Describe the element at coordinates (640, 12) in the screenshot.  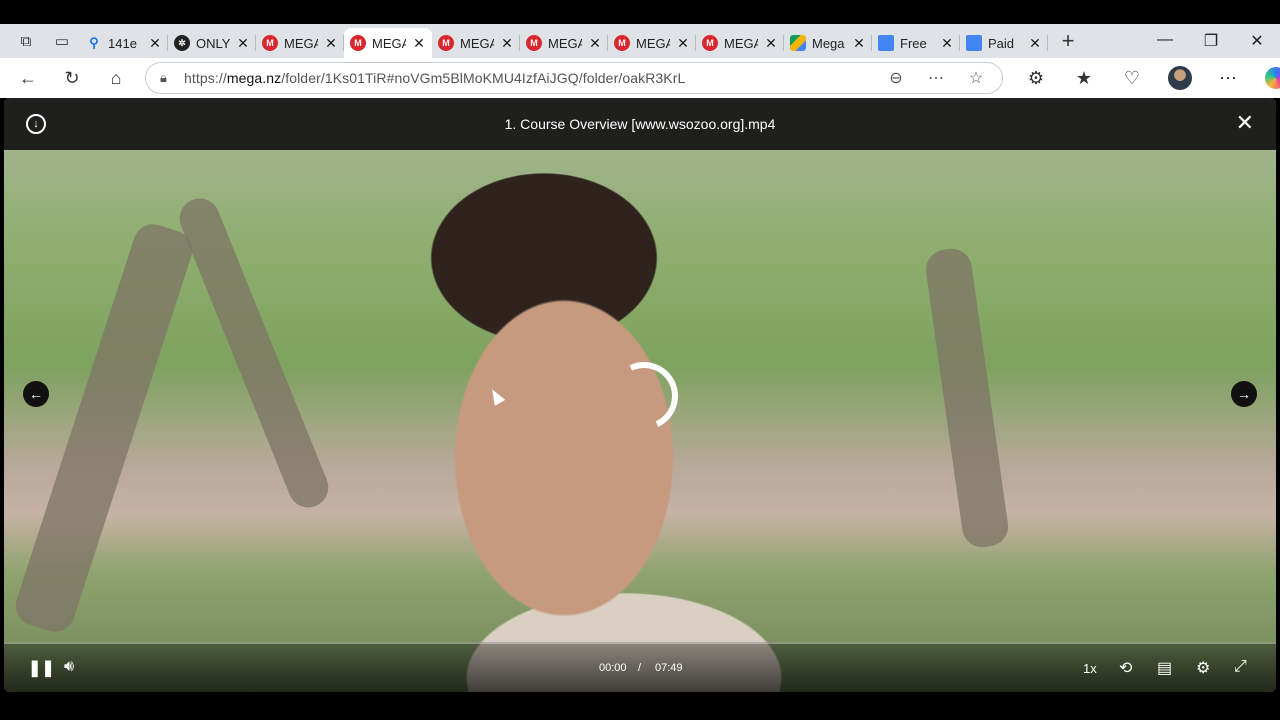
I see `screen-top-letterbox` at that location.